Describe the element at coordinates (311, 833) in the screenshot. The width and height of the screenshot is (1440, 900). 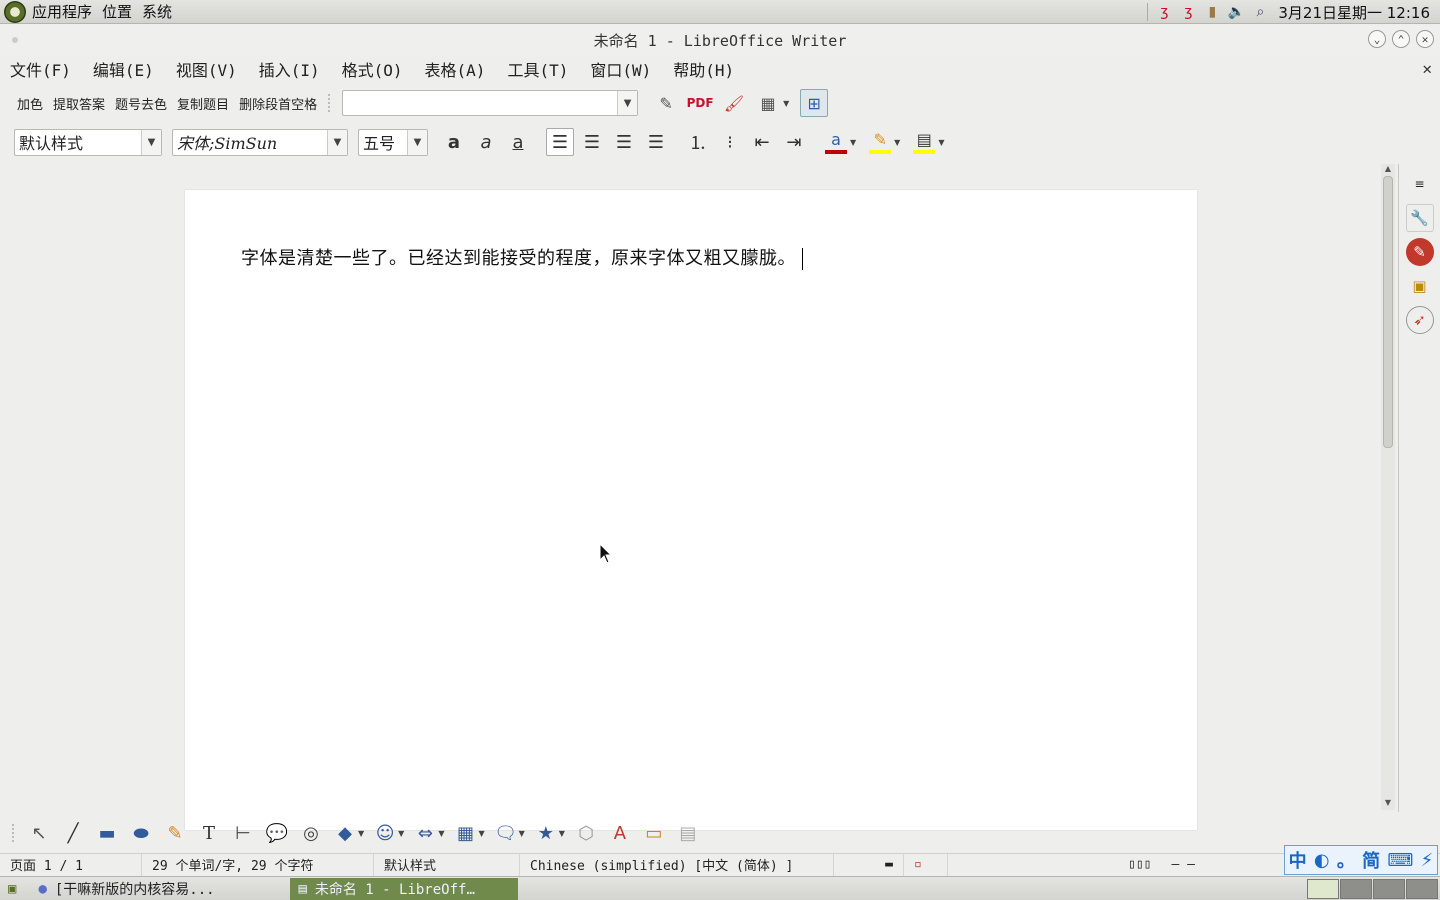
I see `vertical-callout-icon: ◎` at that location.